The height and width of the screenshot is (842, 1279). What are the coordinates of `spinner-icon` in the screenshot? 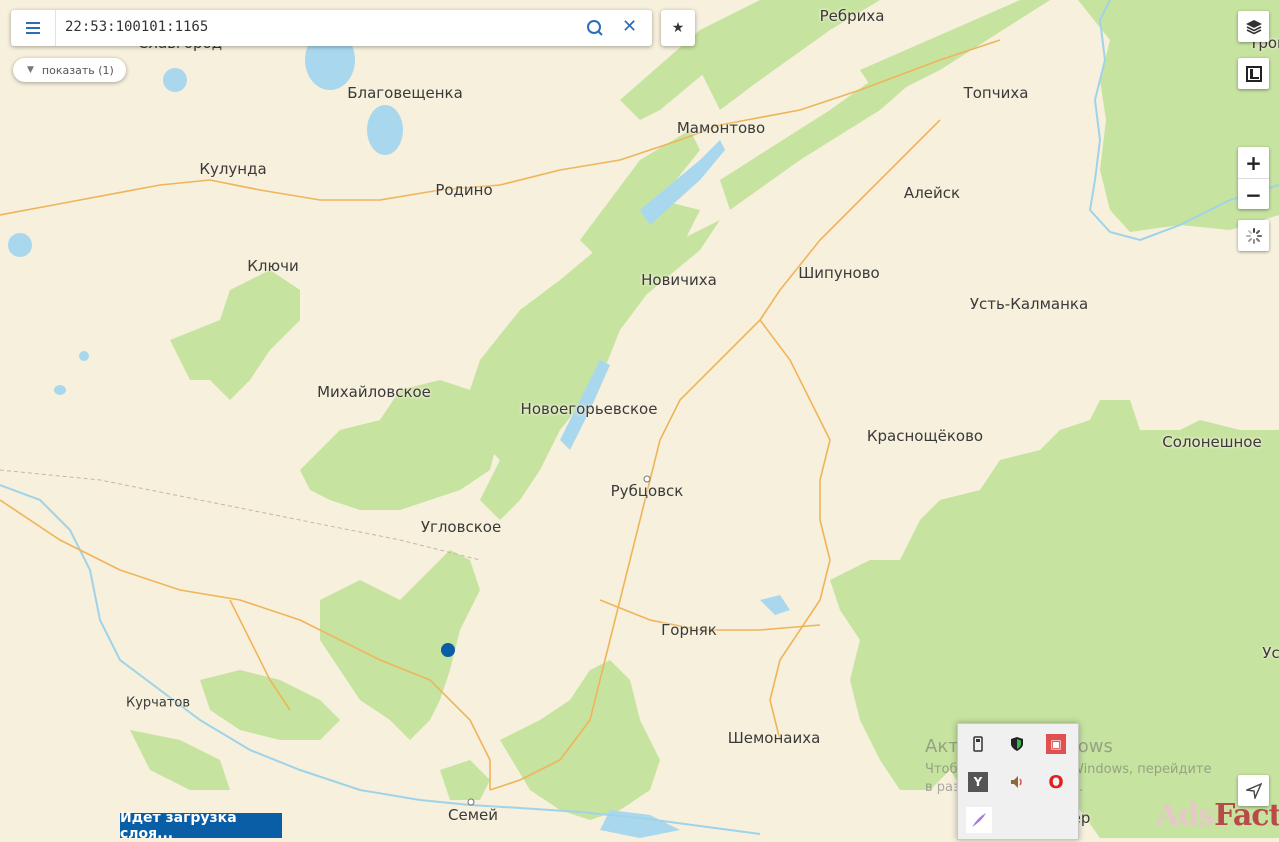 It's located at (1253, 235).